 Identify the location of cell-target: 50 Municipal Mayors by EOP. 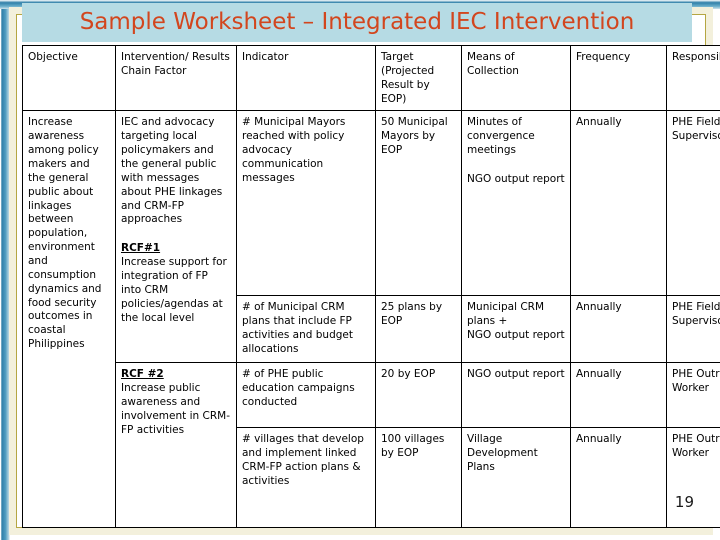
(418, 203).